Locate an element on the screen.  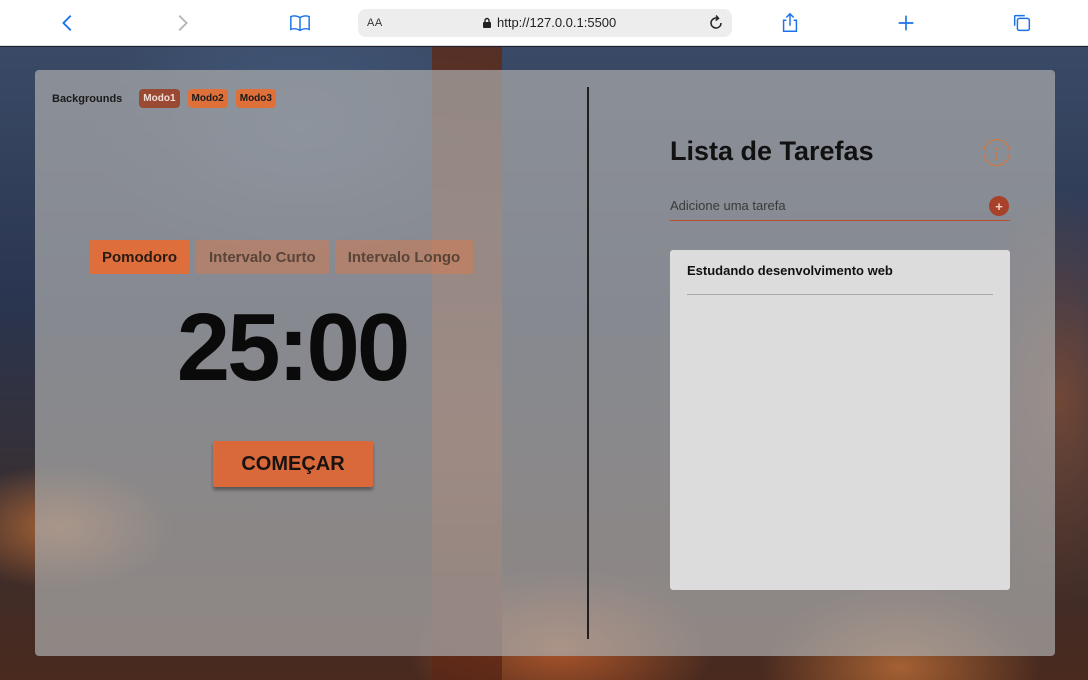
backgrounds-label: Backgrounds is located at coordinates (87, 98).